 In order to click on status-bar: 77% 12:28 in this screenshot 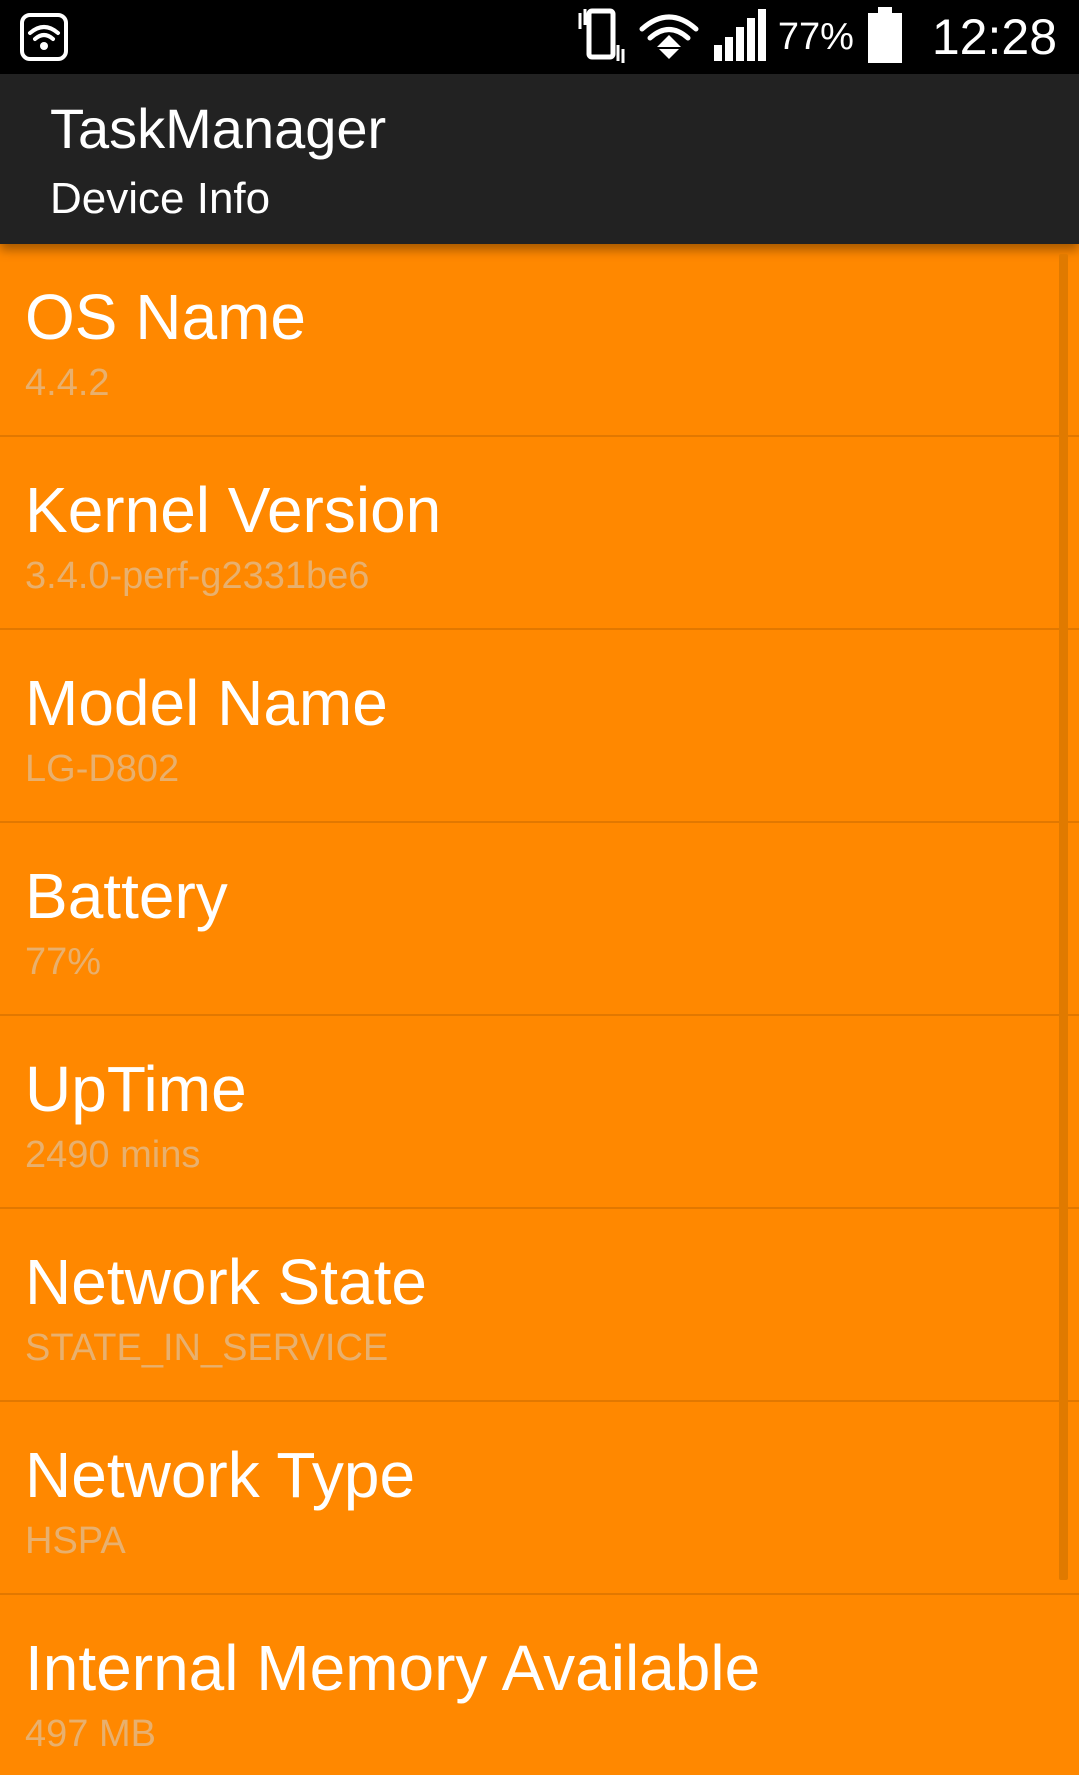, I will do `click(539, 37)`.